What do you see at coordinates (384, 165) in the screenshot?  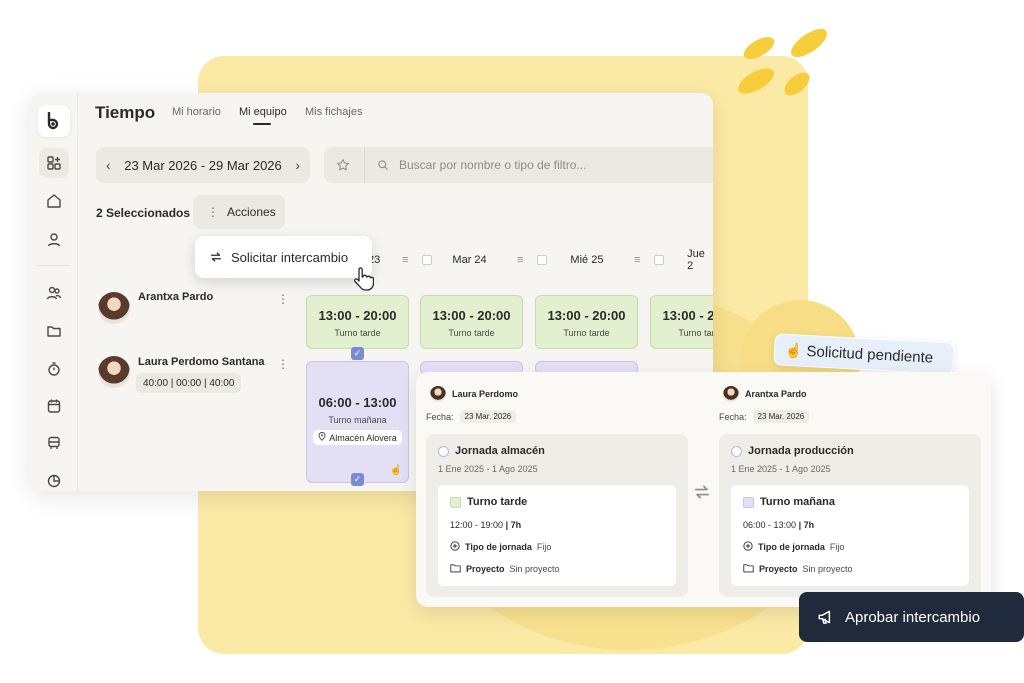 I see `search-icon` at bounding box center [384, 165].